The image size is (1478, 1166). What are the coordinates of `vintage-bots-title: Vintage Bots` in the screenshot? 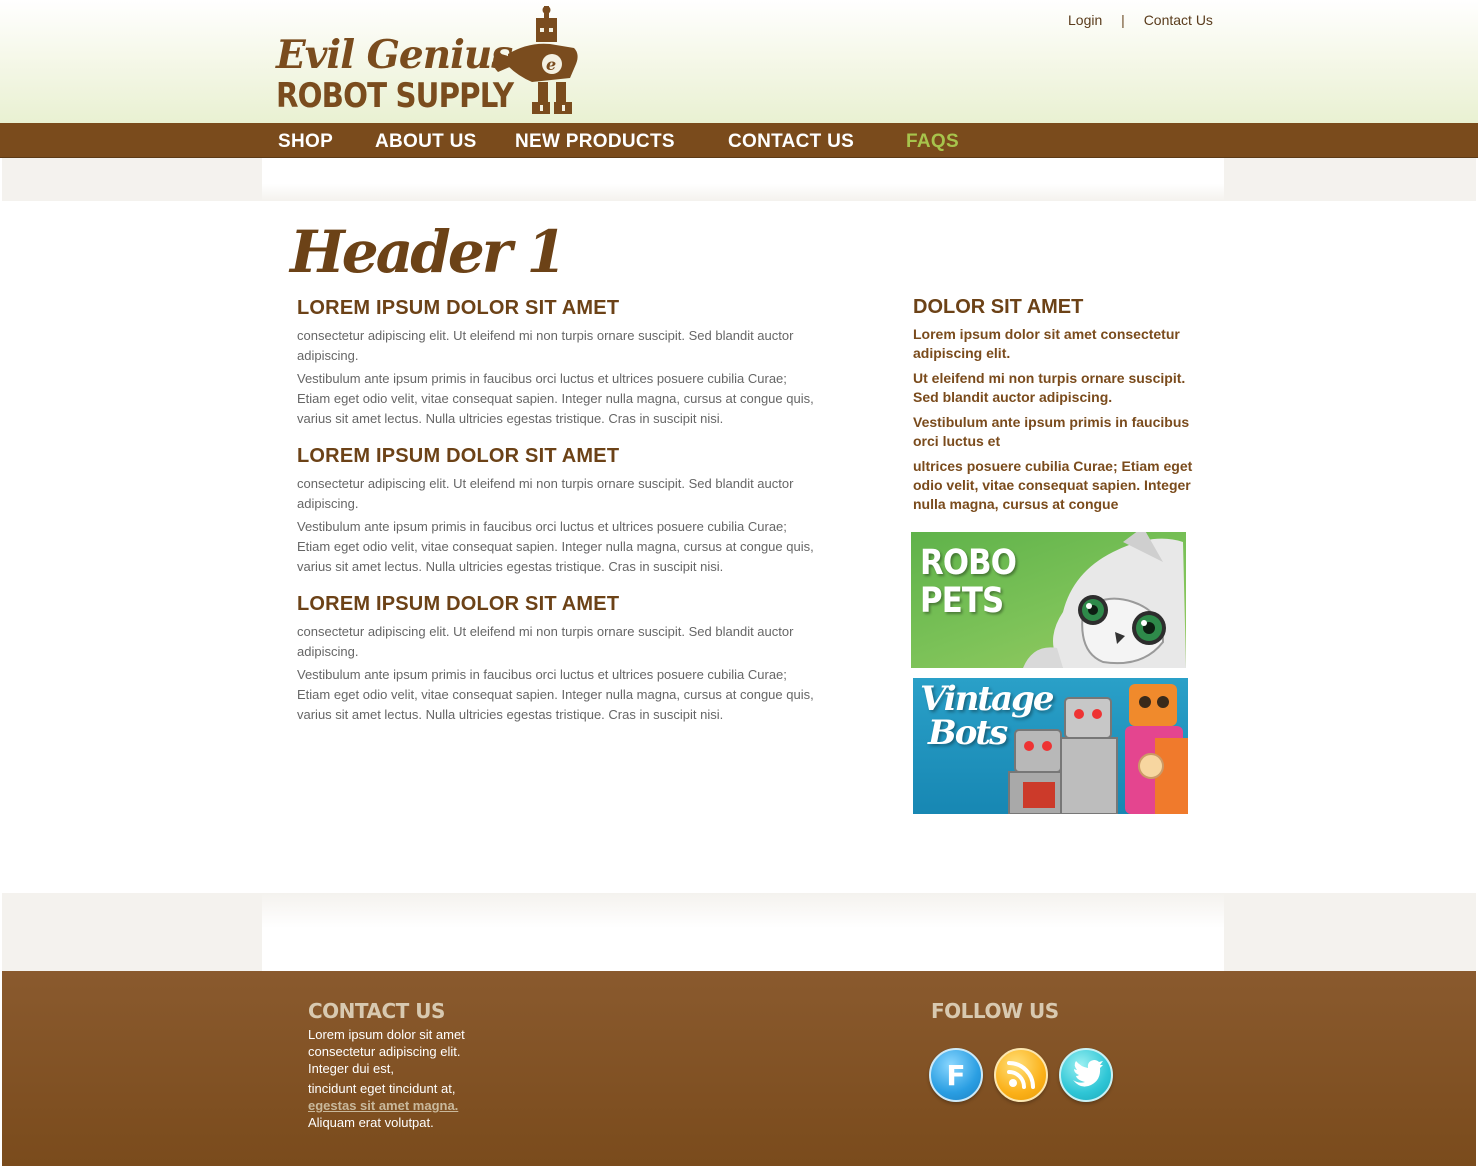 It's located at (987, 717).